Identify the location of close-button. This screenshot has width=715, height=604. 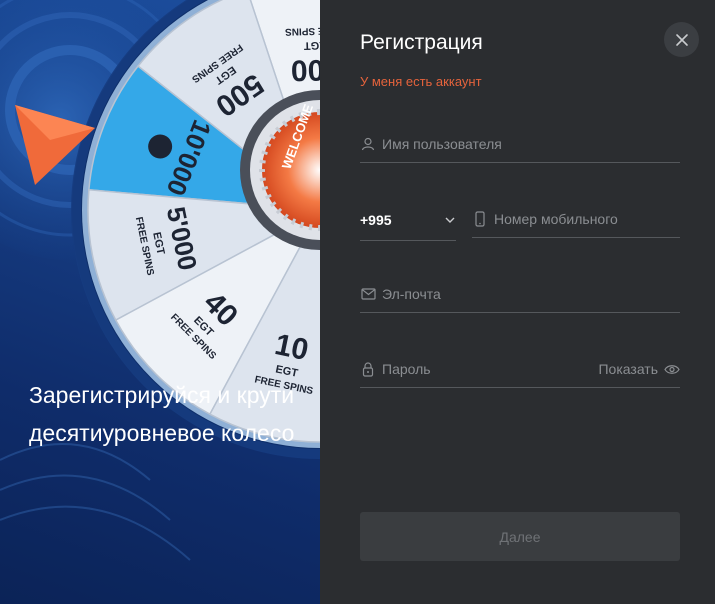
(681, 39).